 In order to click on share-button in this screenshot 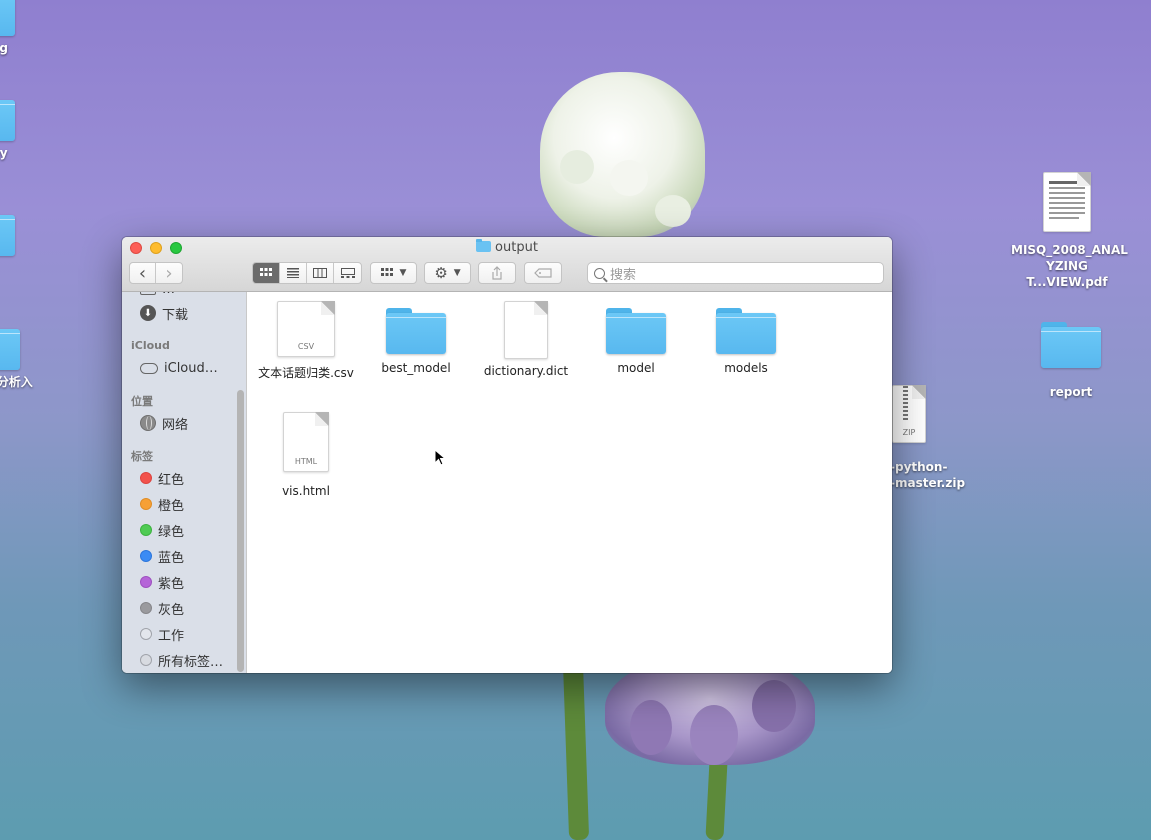, I will do `click(497, 273)`.